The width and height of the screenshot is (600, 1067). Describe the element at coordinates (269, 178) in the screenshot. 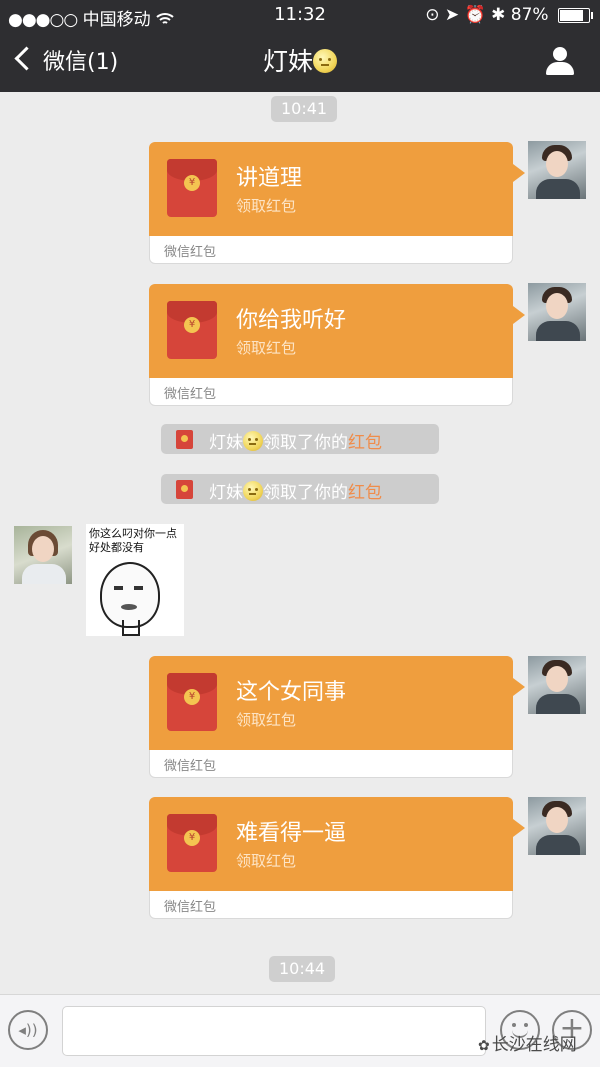

I see `red-packet-text: 讲道理` at that location.